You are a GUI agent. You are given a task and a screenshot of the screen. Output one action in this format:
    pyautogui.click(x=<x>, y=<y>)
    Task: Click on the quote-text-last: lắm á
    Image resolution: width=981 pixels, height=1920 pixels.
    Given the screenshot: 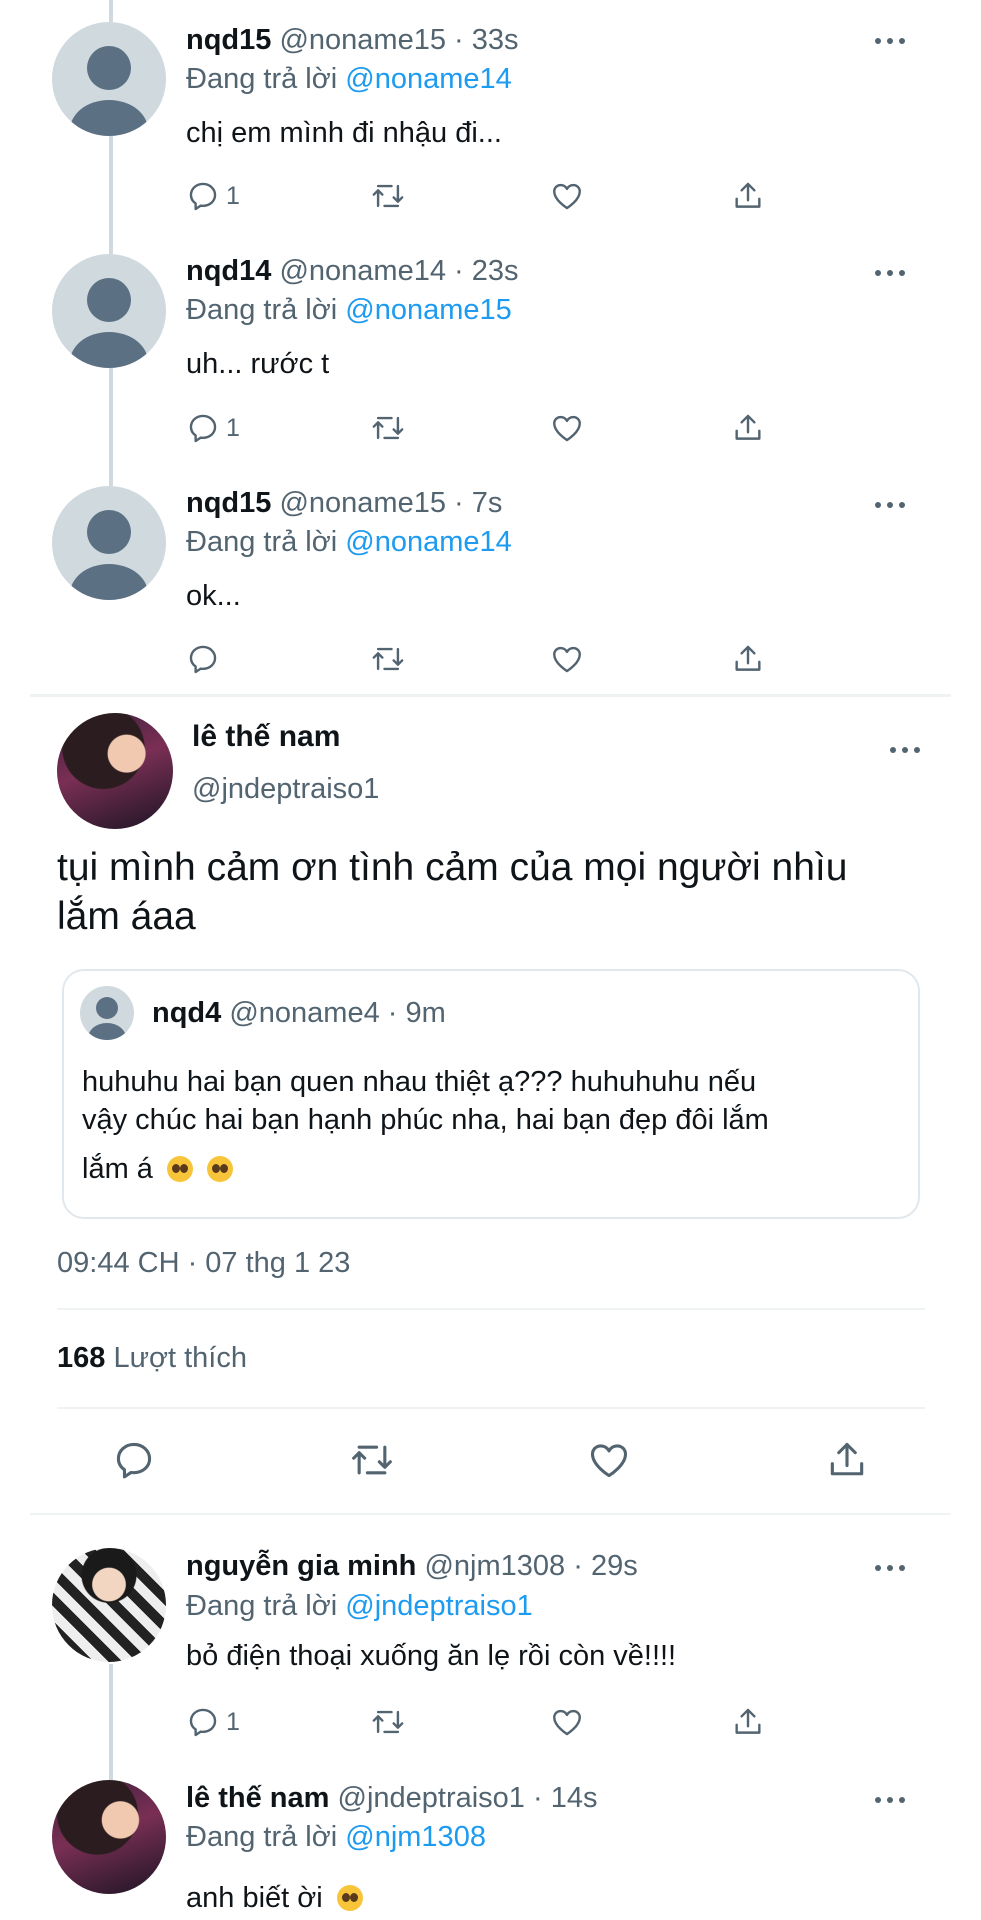 What is the action you would take?
    pyautogui.click(x=158, y=1169)
    